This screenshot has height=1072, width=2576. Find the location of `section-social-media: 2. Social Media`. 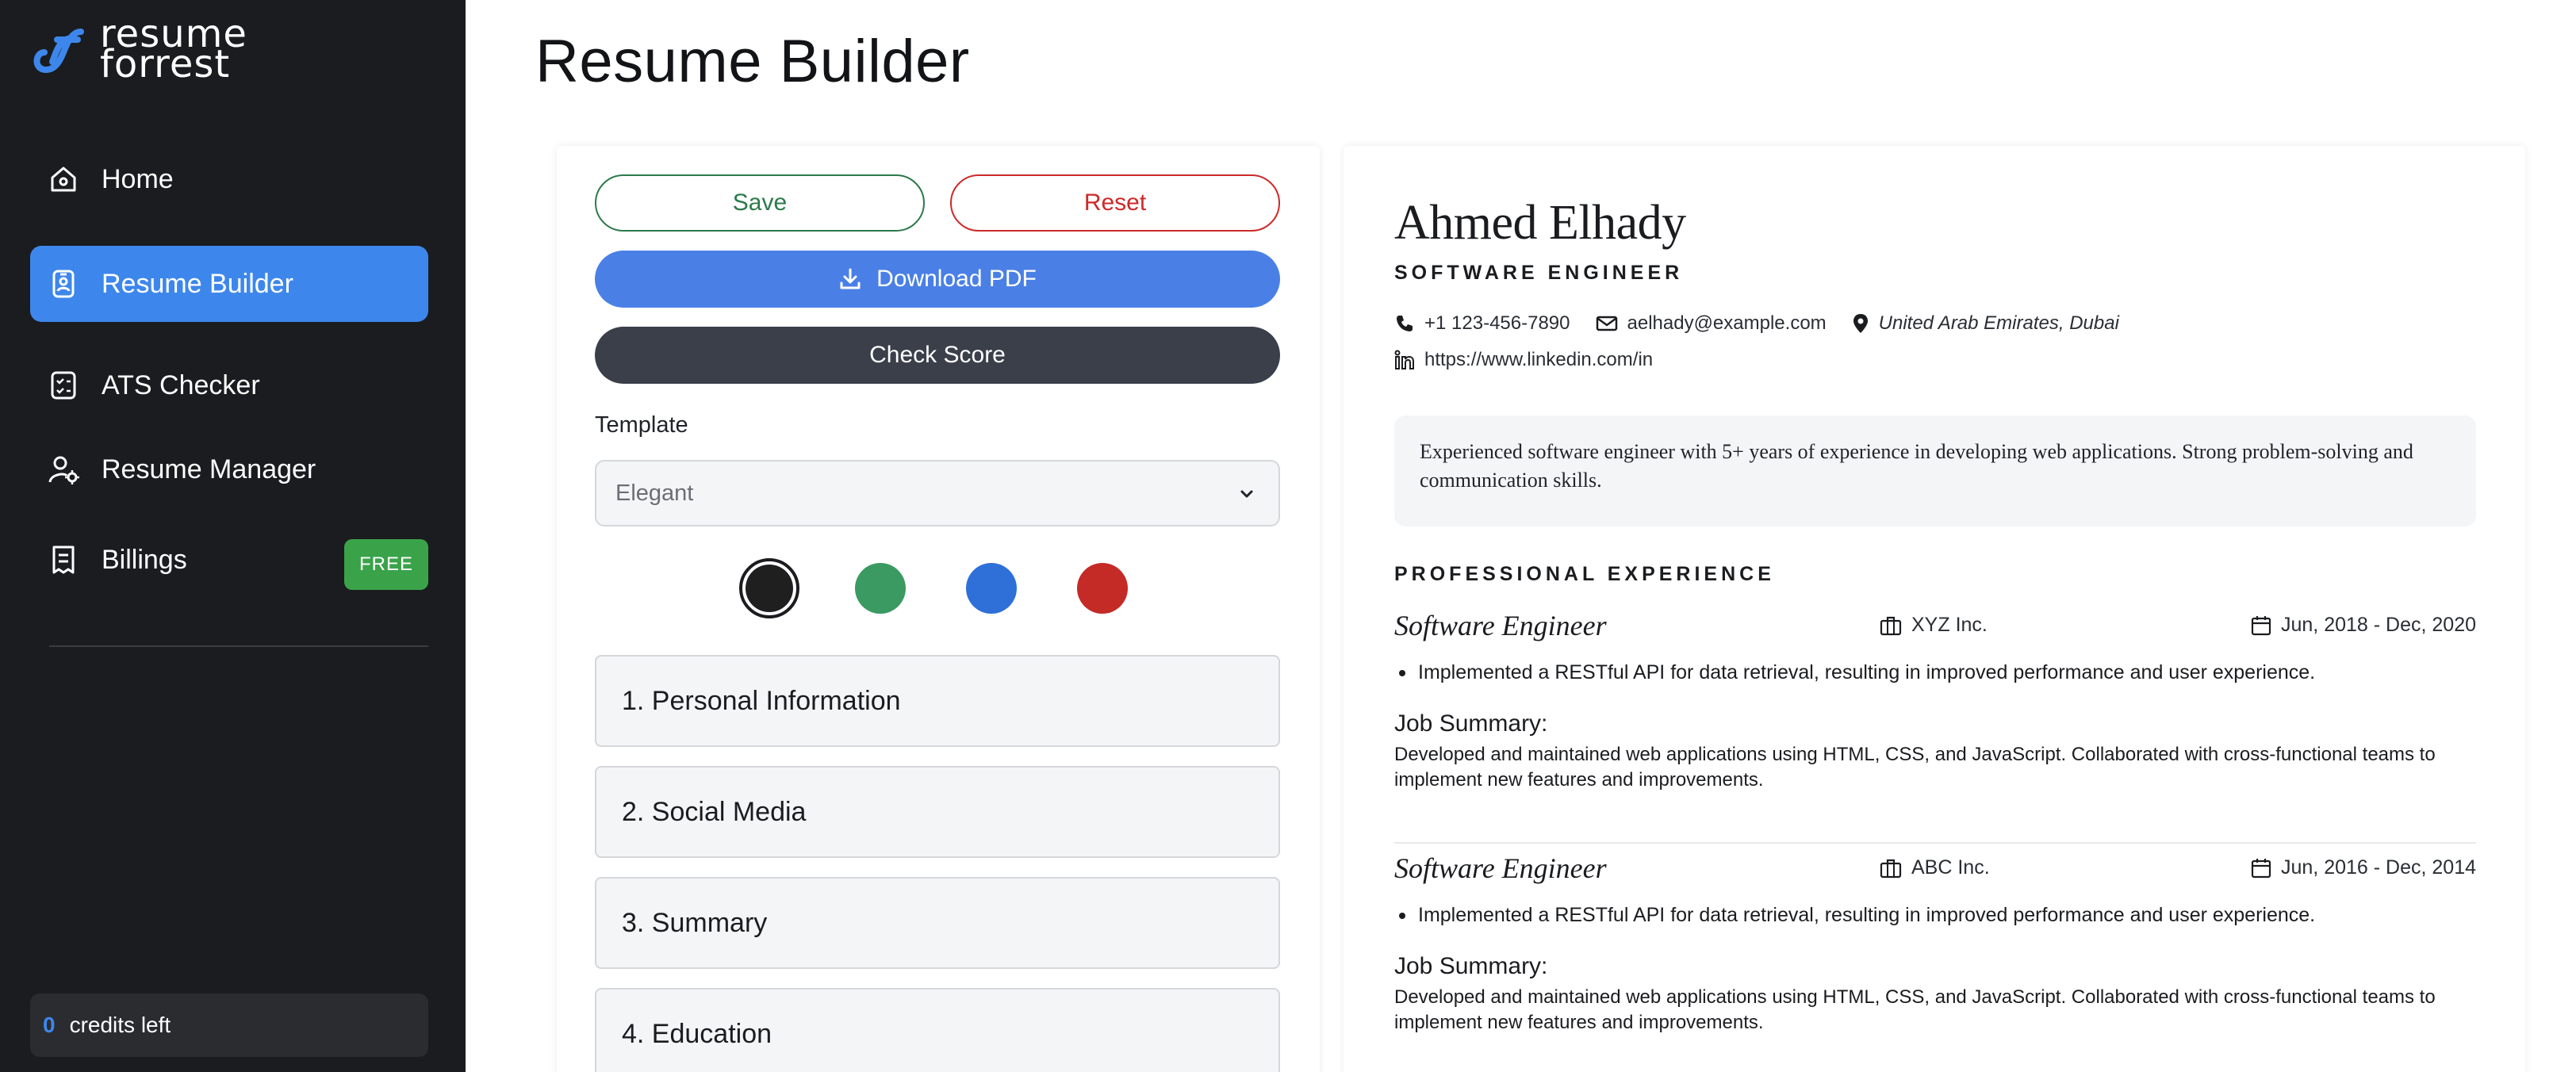

section-social-media: 2. Social Media is located at coordinates (938, 812).